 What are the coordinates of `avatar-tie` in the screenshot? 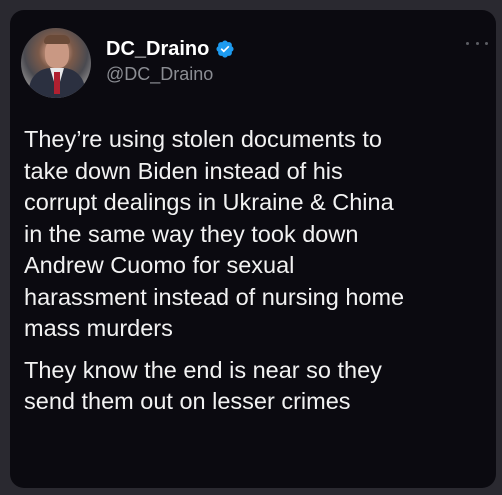 It's located at (57, 83).